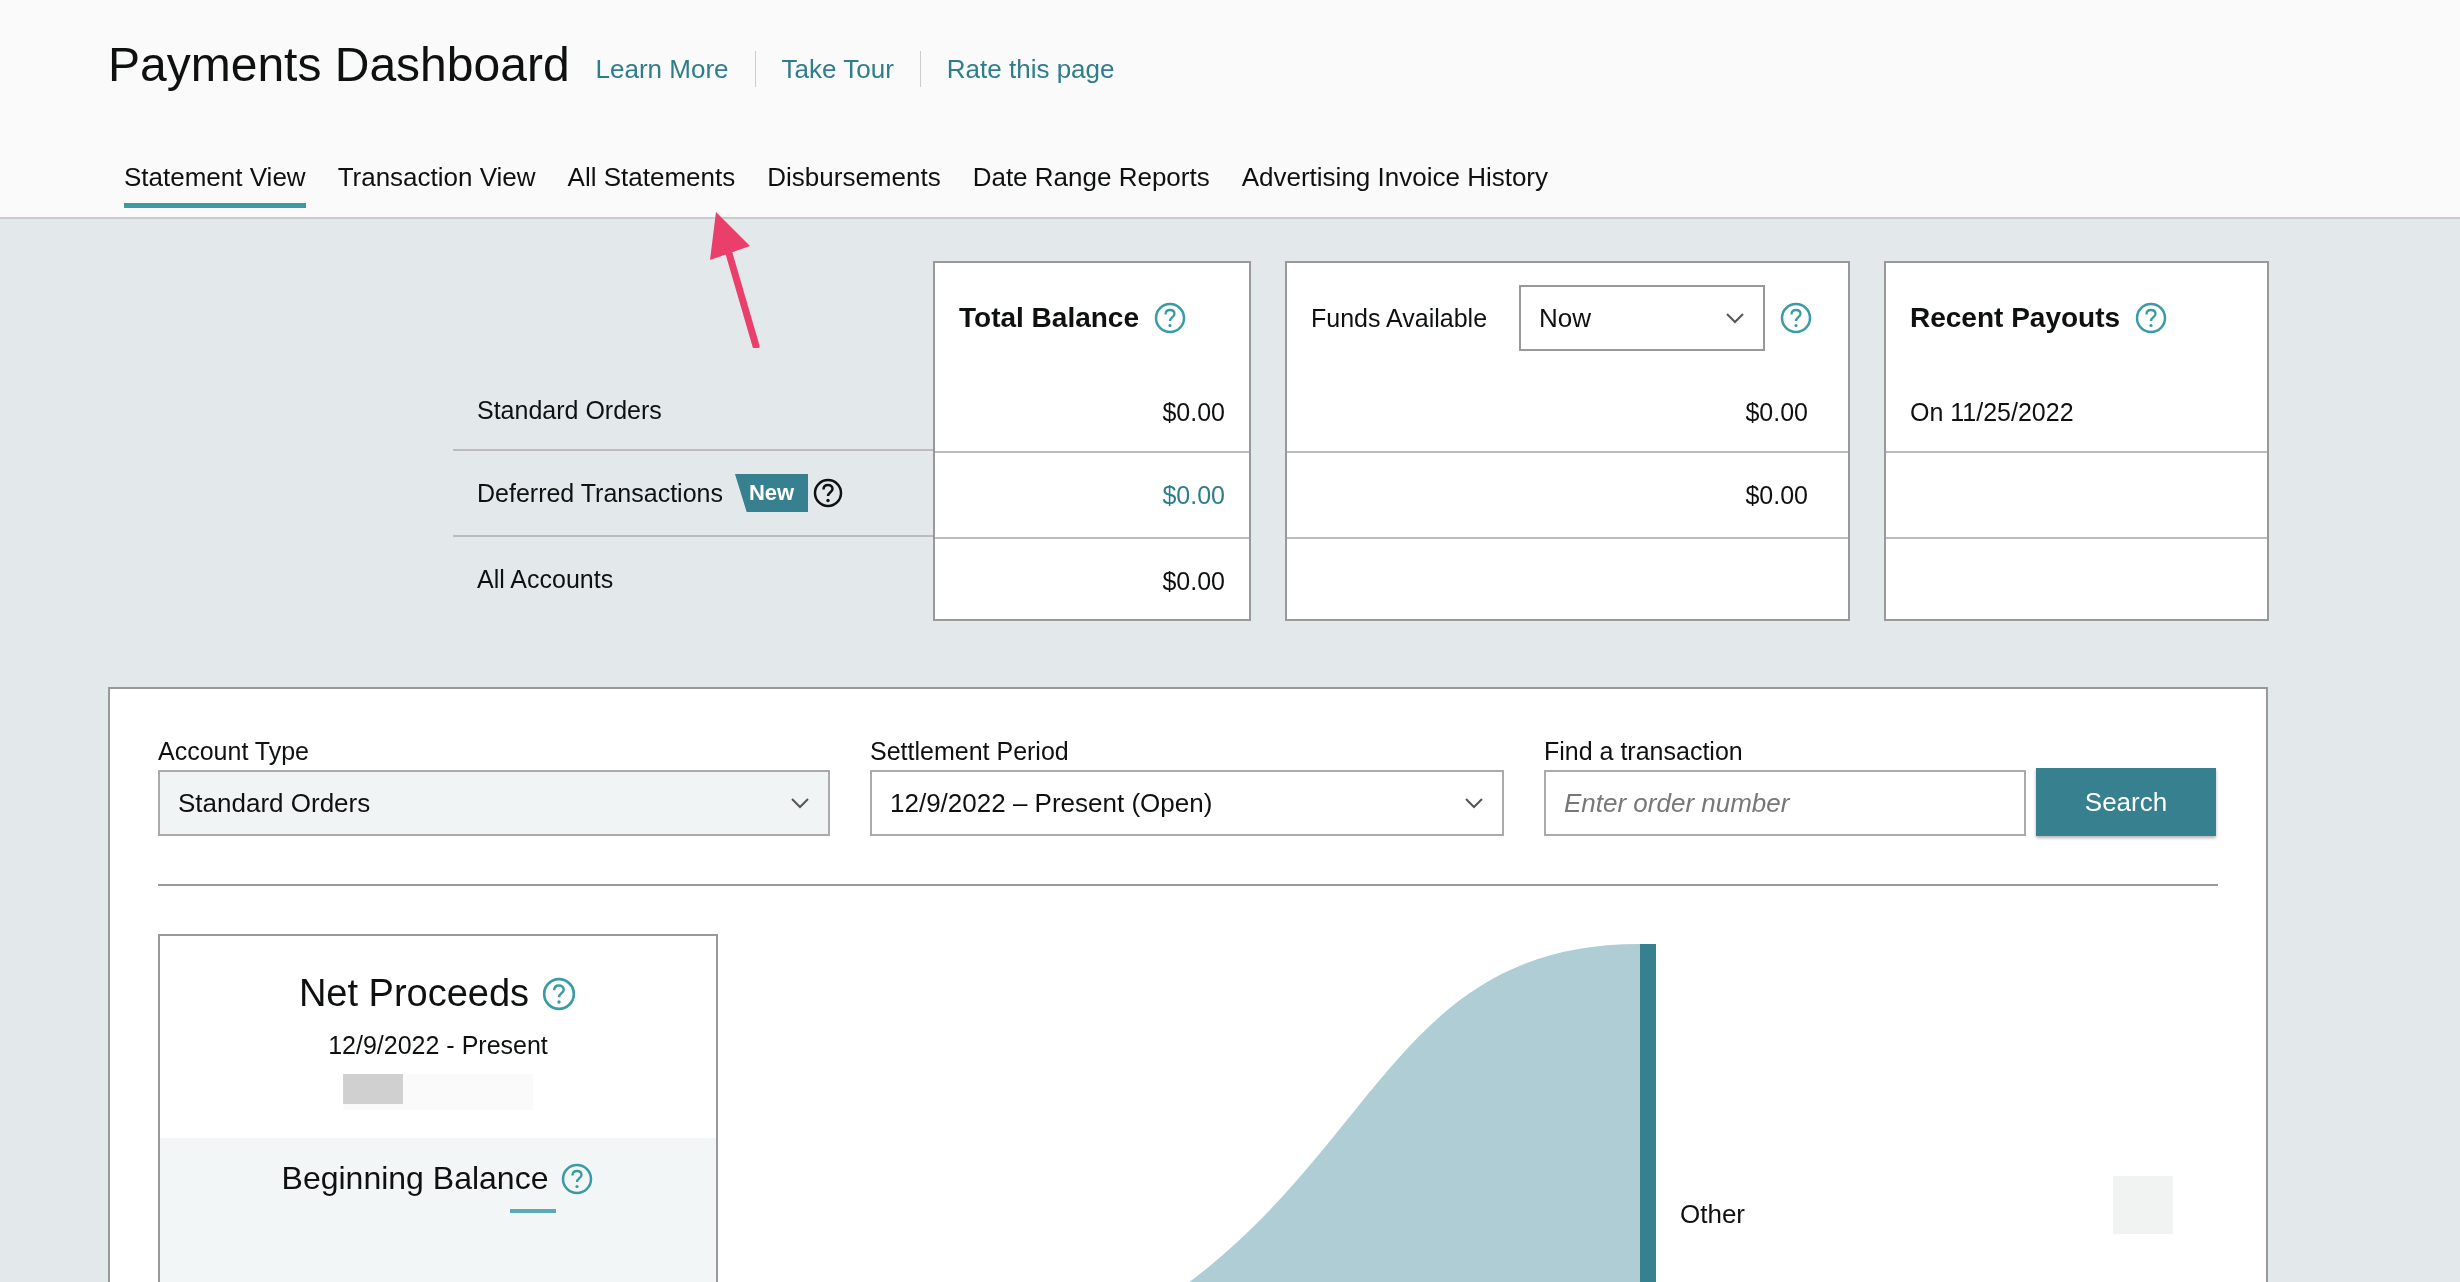 The image size is (2460, 1282). I want to click on card-title: Recent Payouts, so click(2015, 318).